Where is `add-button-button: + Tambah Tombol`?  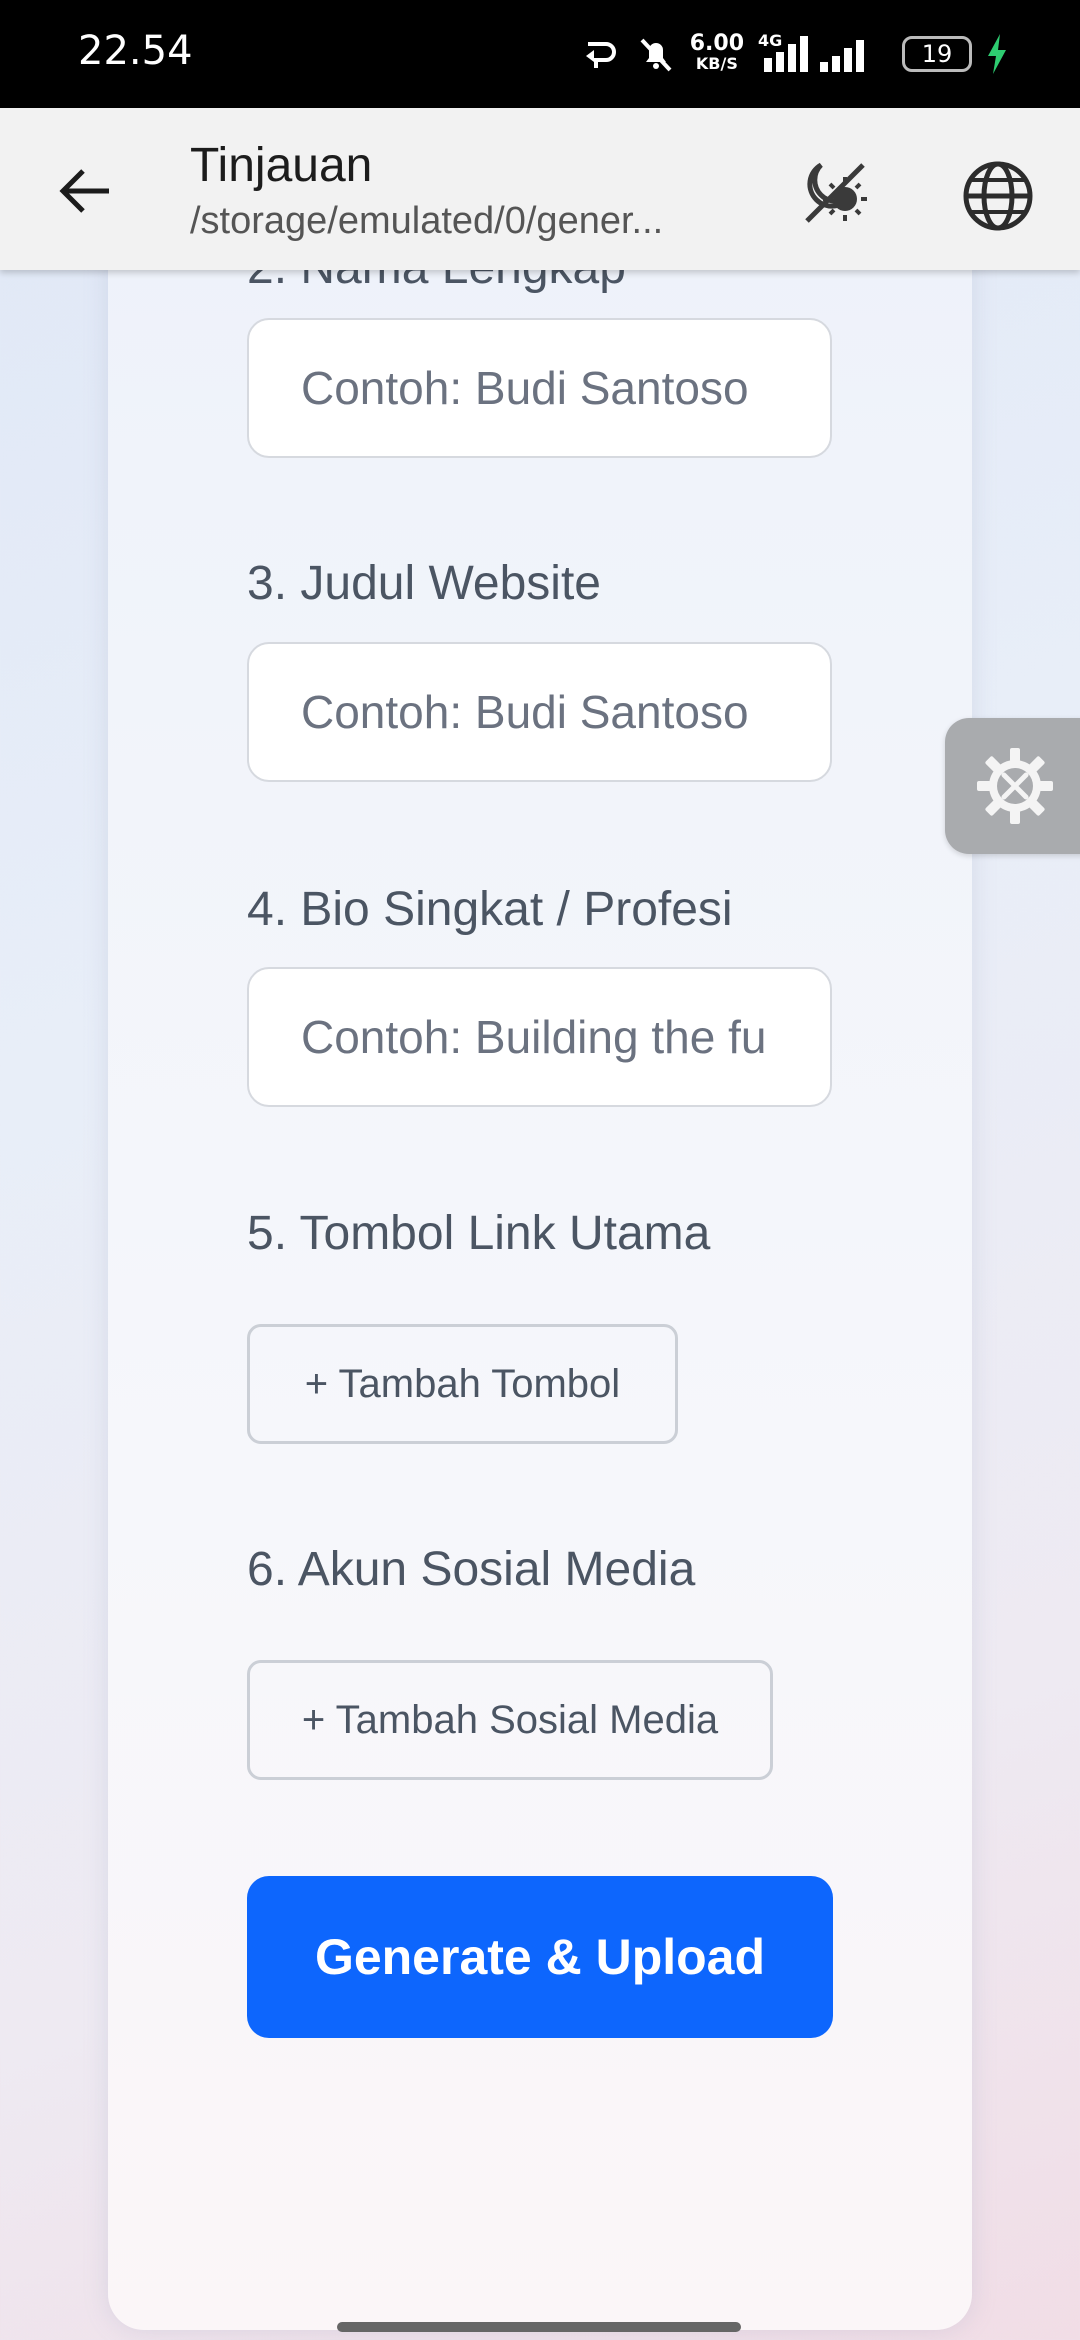
add-button-button: + Tambah Tombol is located at coordinates (462, 1384).